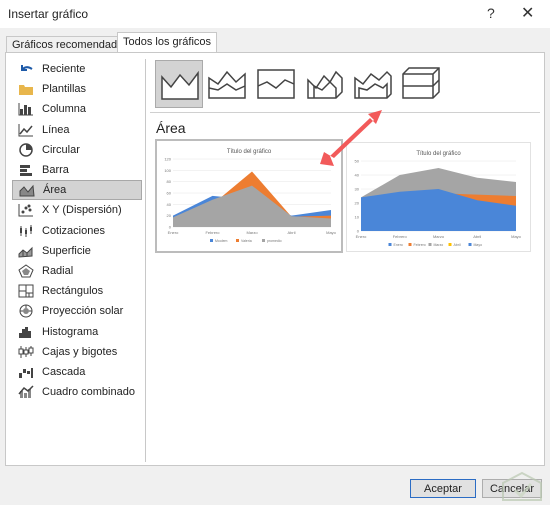 The height and width of the screenshot is (505, 550). What do you see at coordinates (82, 210) in the screenshot?
I see `sidebar-item-label: X Y (Dispersión)` at bounding box center [82, 210].